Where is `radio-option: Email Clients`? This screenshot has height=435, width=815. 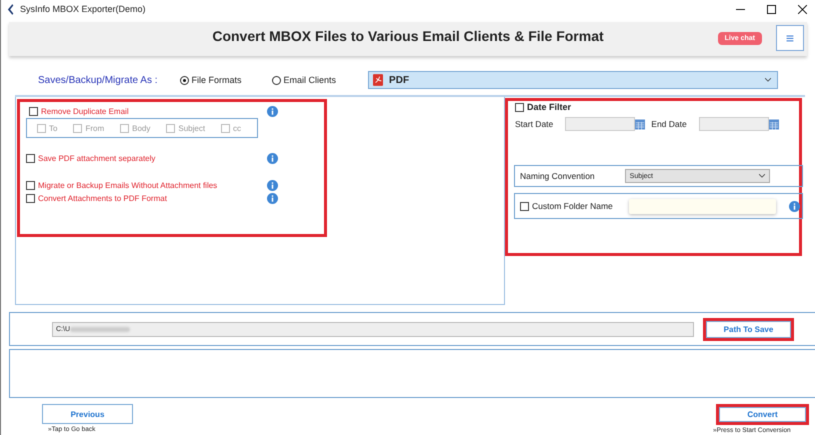 radio-option: Email Clients is located at coordinates (304, 80).